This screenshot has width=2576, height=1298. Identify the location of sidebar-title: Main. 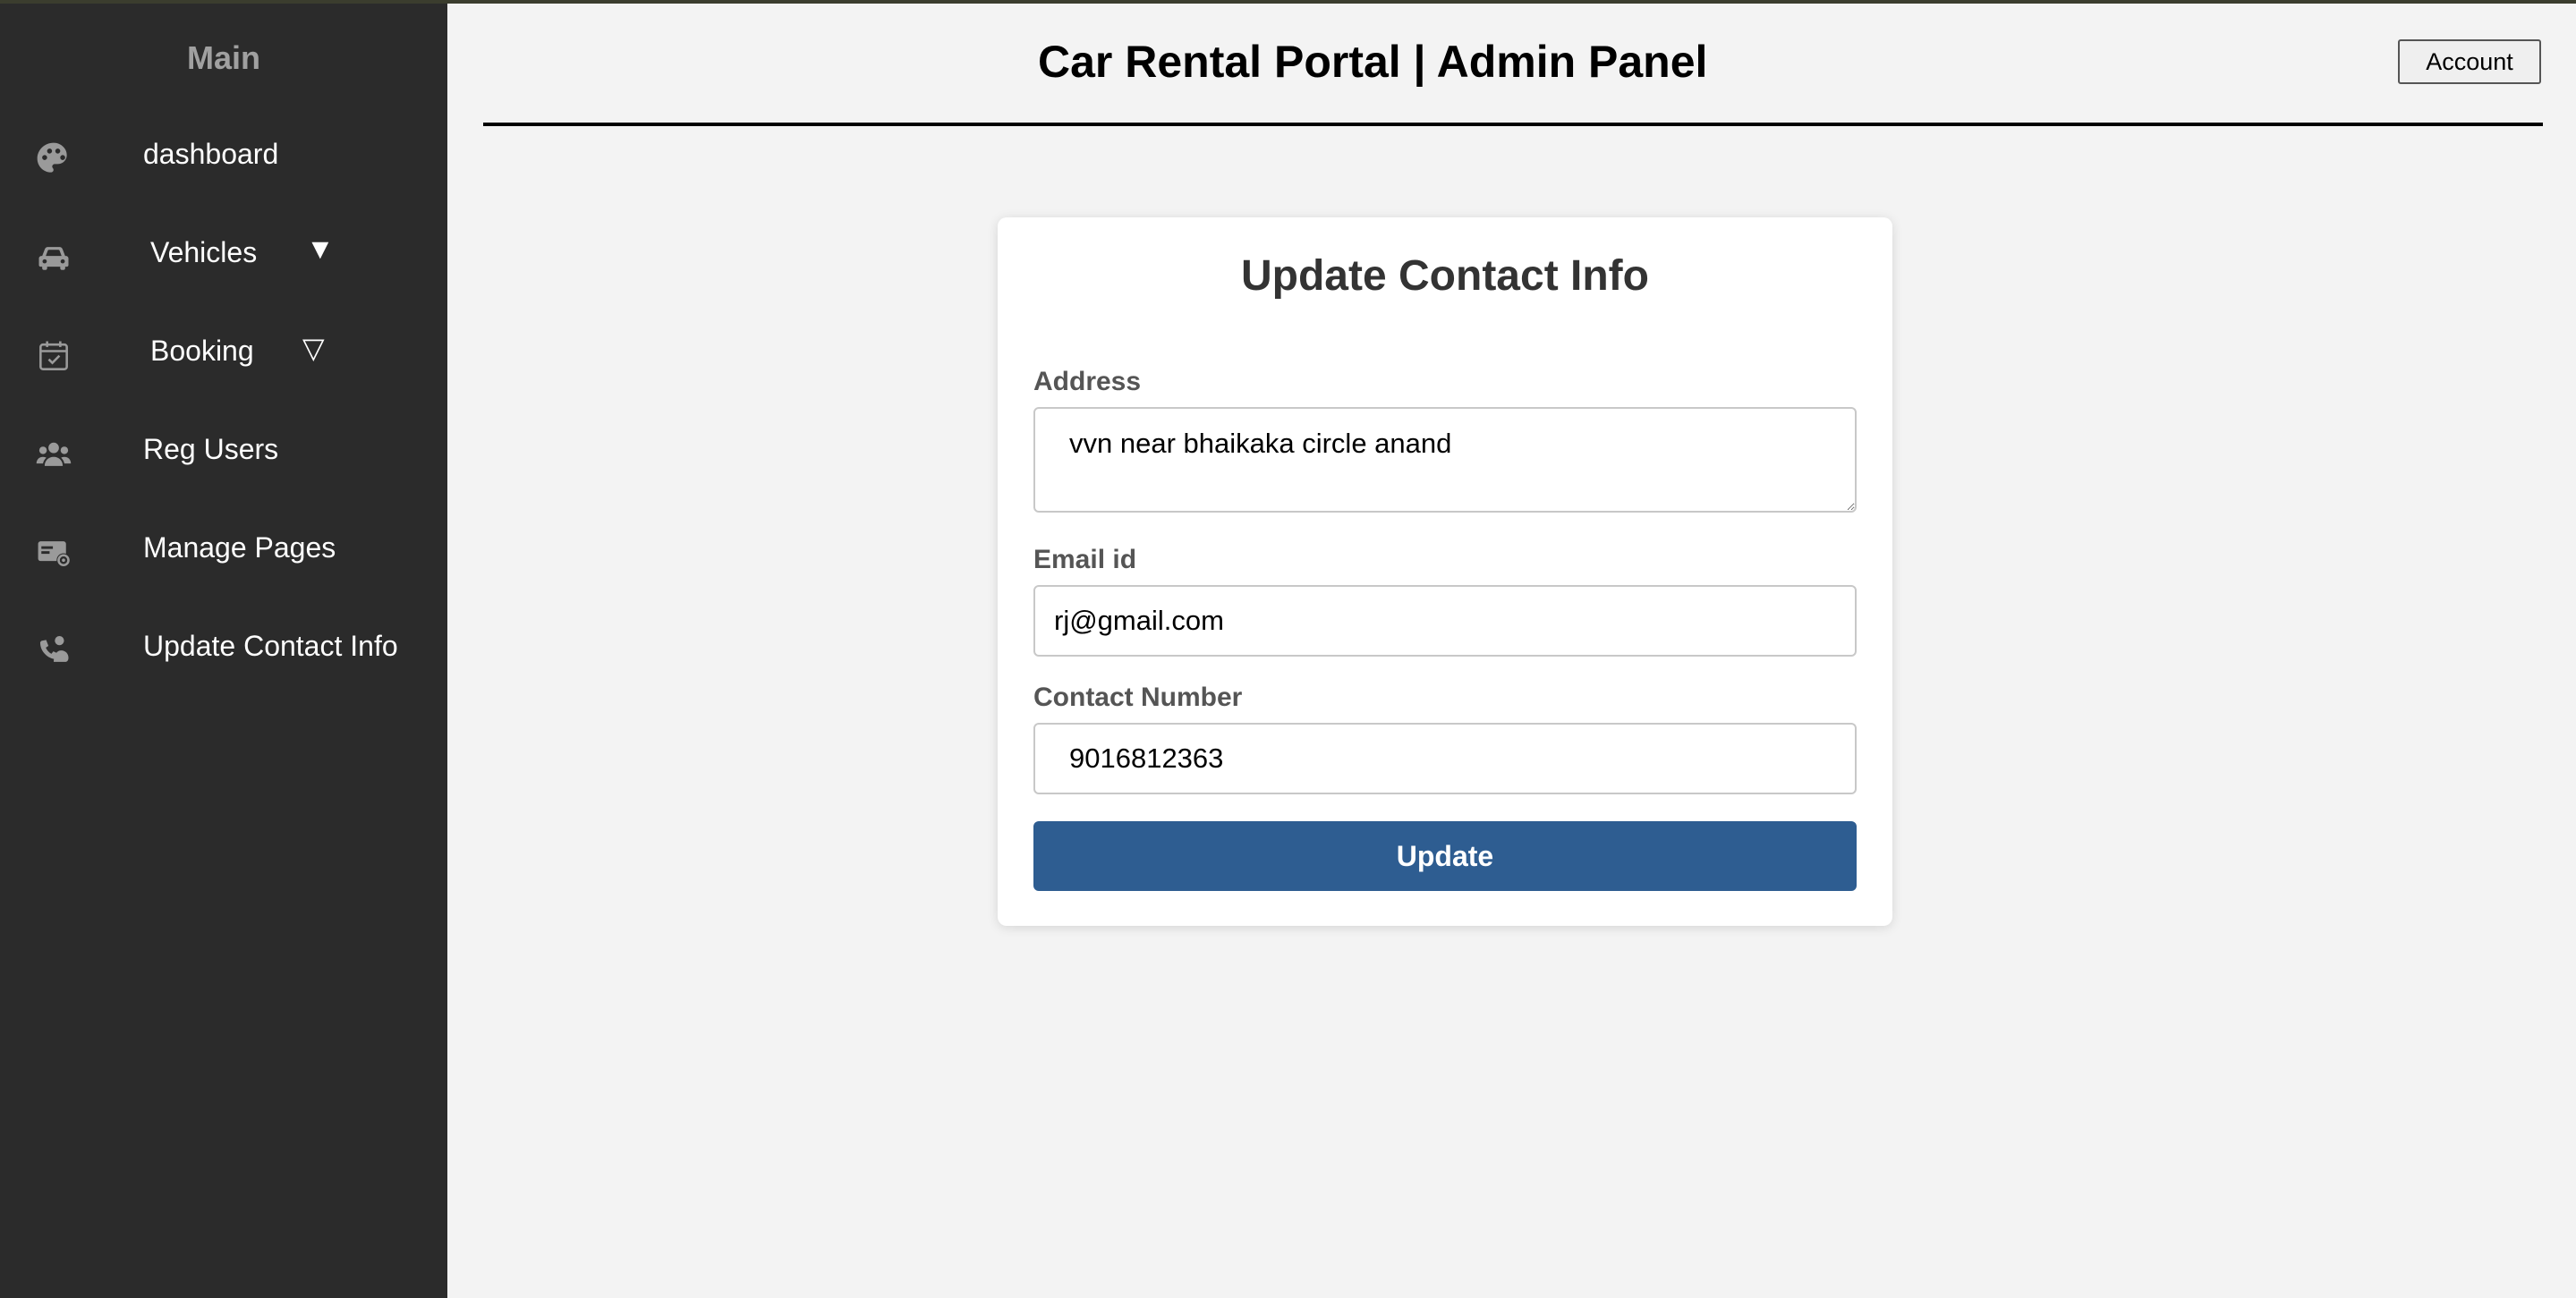
(223, 58).